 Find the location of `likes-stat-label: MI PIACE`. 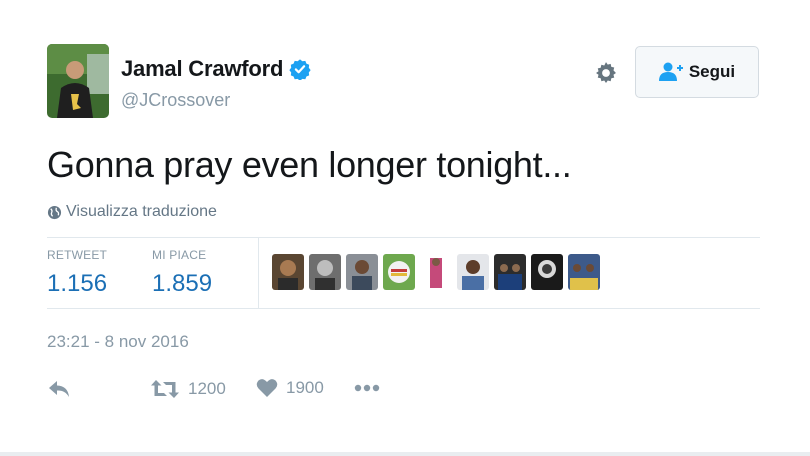

likes-stat-label: MI PIACE is located at coordinates (179, 255).